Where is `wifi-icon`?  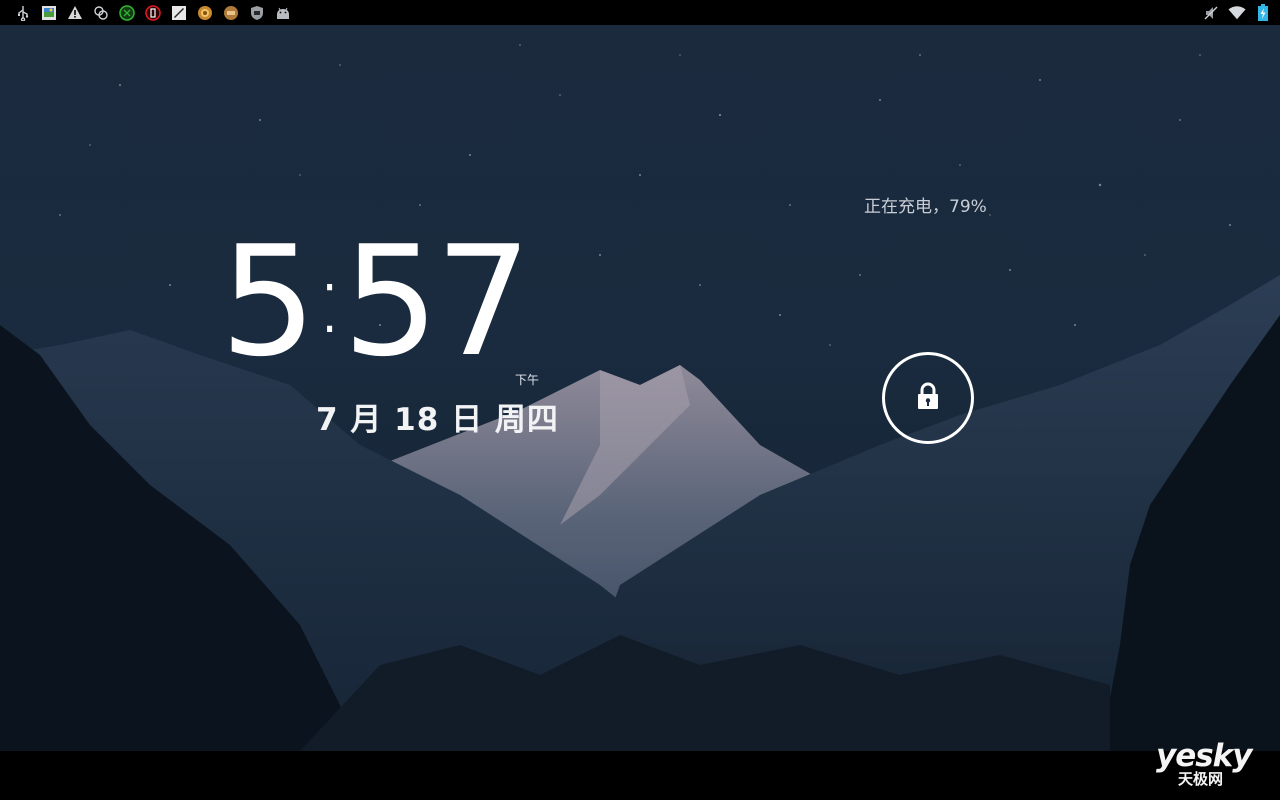
wifi-icon is located at coordinates (1237, 12).